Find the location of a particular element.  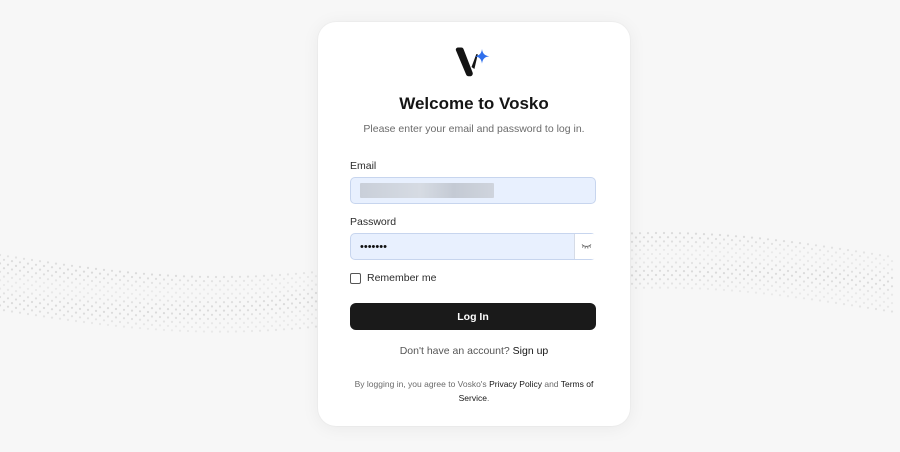

signup-link: Sign up is located at coordinates (531, 351).